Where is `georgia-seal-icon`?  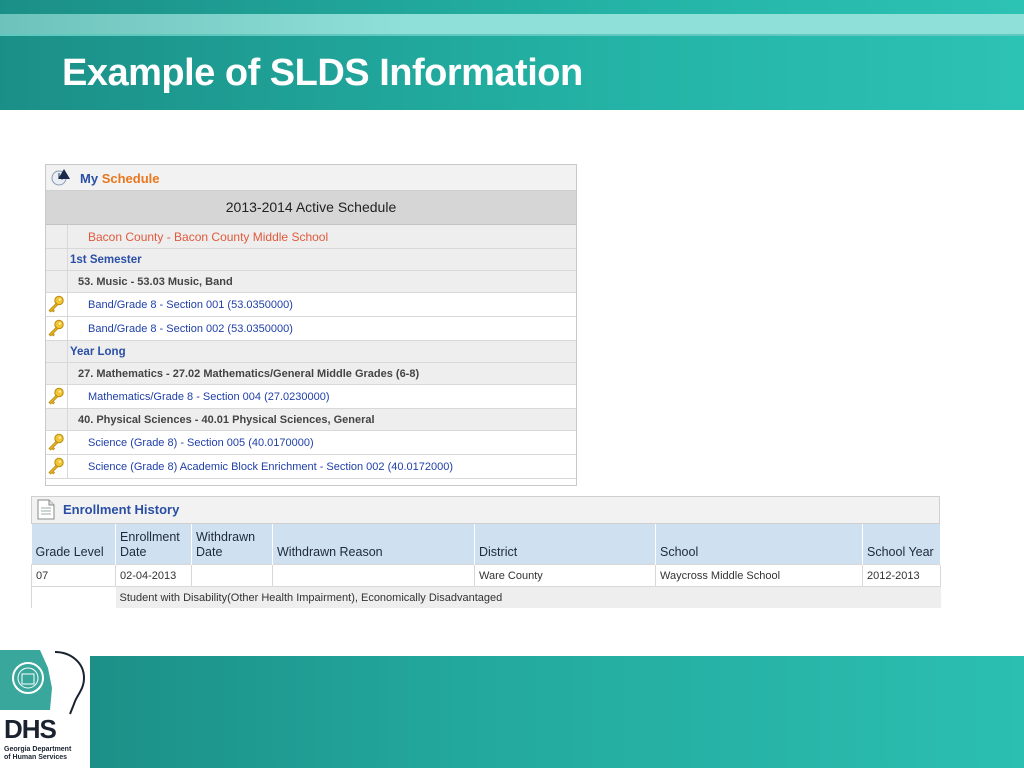
georgia-seal-icon is located at coordinates (43, 682).